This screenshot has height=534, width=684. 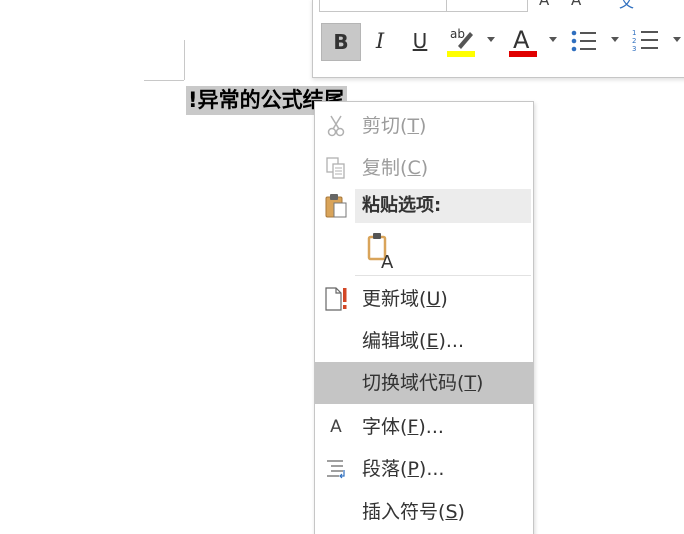 What do you see at coordinates (544, 4) in the screenshot?
I see `grow-font-icon: A` at bounding box center [544, 4].